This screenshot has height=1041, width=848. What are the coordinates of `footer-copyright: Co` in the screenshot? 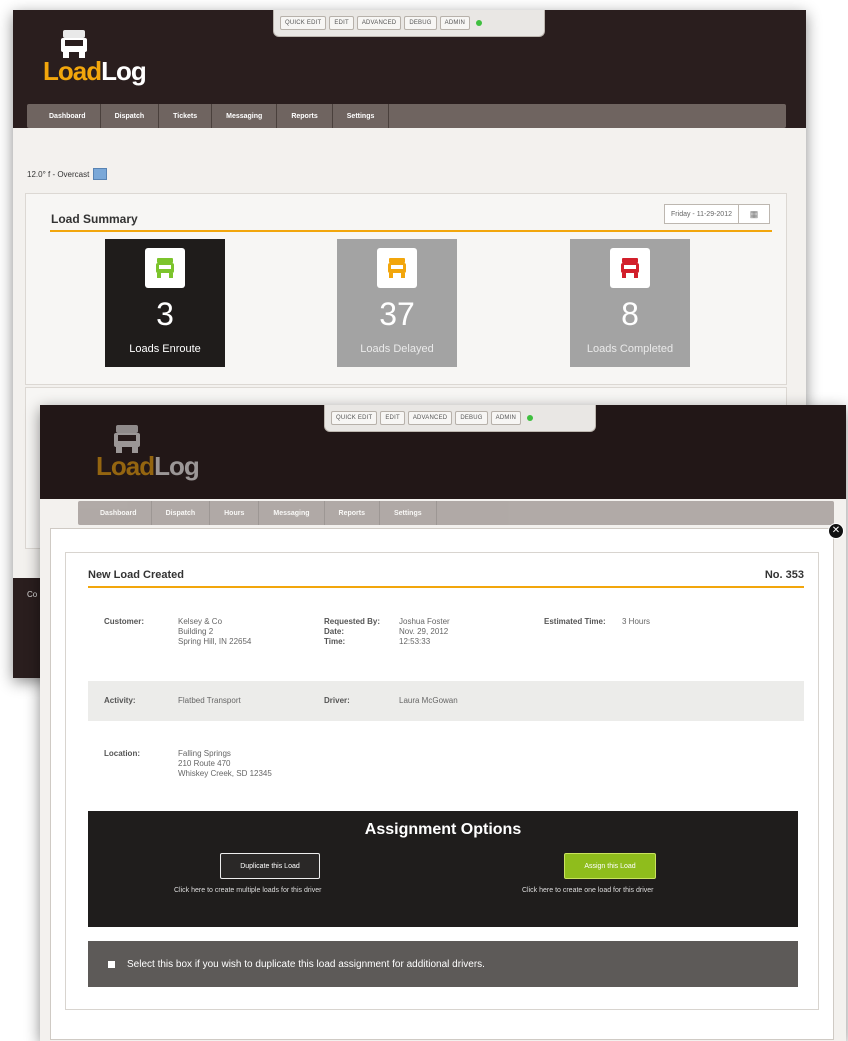 It's located at (32, 594).